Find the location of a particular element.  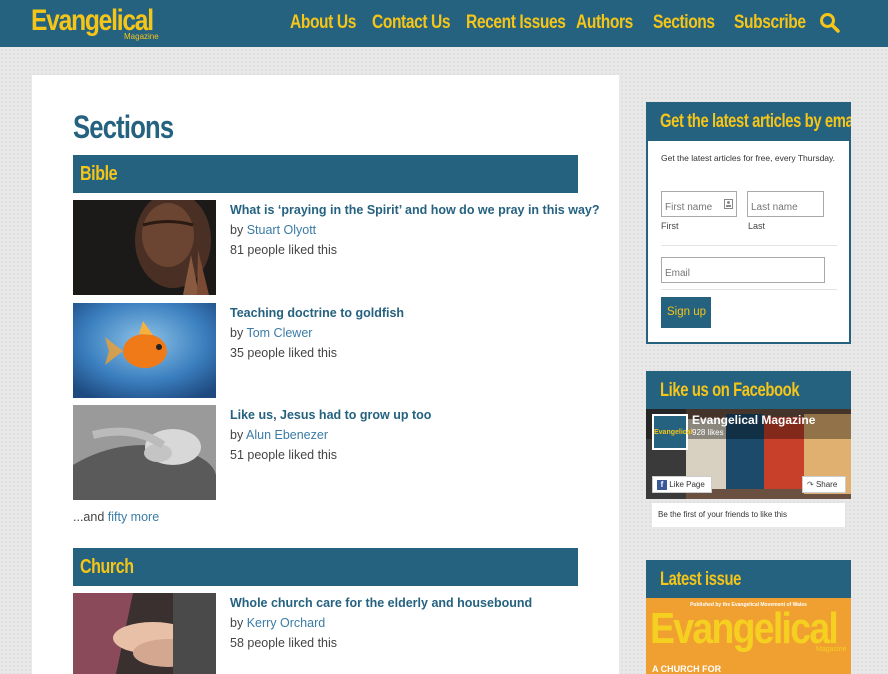

share-label: Share is located at coordinates (826, 484).